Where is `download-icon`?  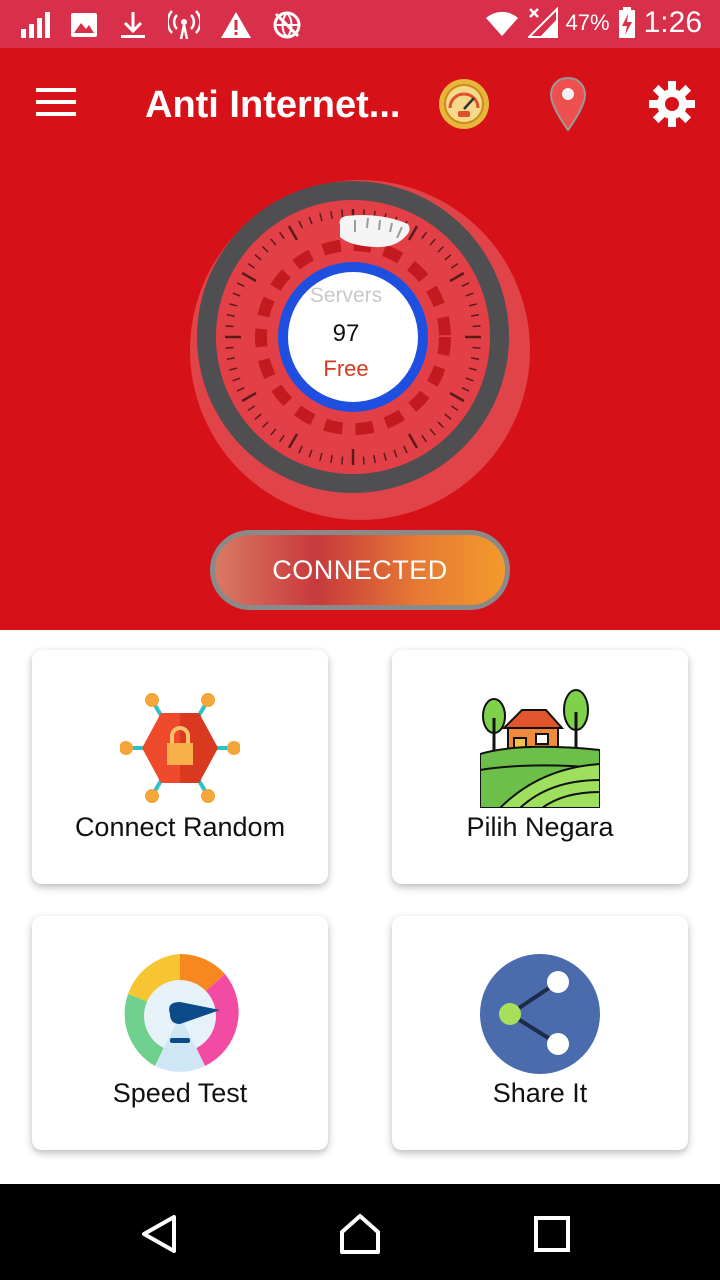 download-icon is located at coordinates (133, 25).